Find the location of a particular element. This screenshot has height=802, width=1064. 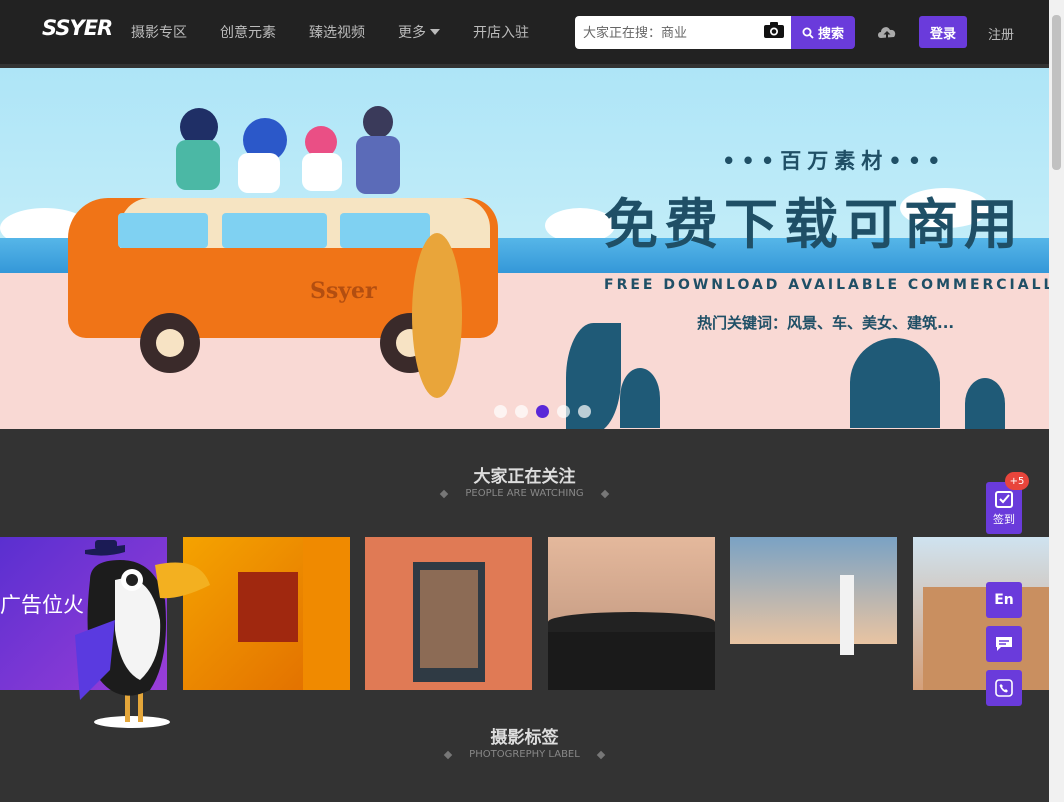

nav-item-video: 臻选视频 is located at coordinates (337, 32).